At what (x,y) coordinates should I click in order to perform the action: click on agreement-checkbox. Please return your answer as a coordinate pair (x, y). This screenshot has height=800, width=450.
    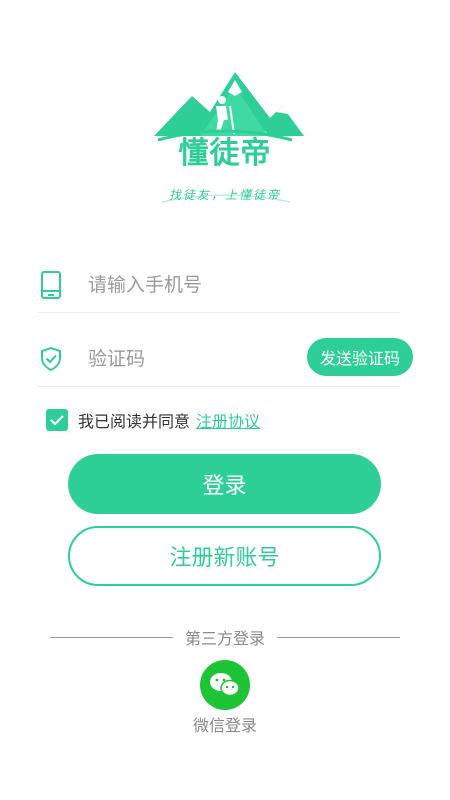
    Looking at the image, I should click on (57, 420).